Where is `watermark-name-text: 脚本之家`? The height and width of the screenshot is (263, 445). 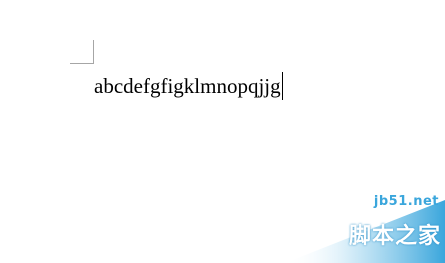 watermark-name-text: 脚本之家 is located at coordinates (394, 236).